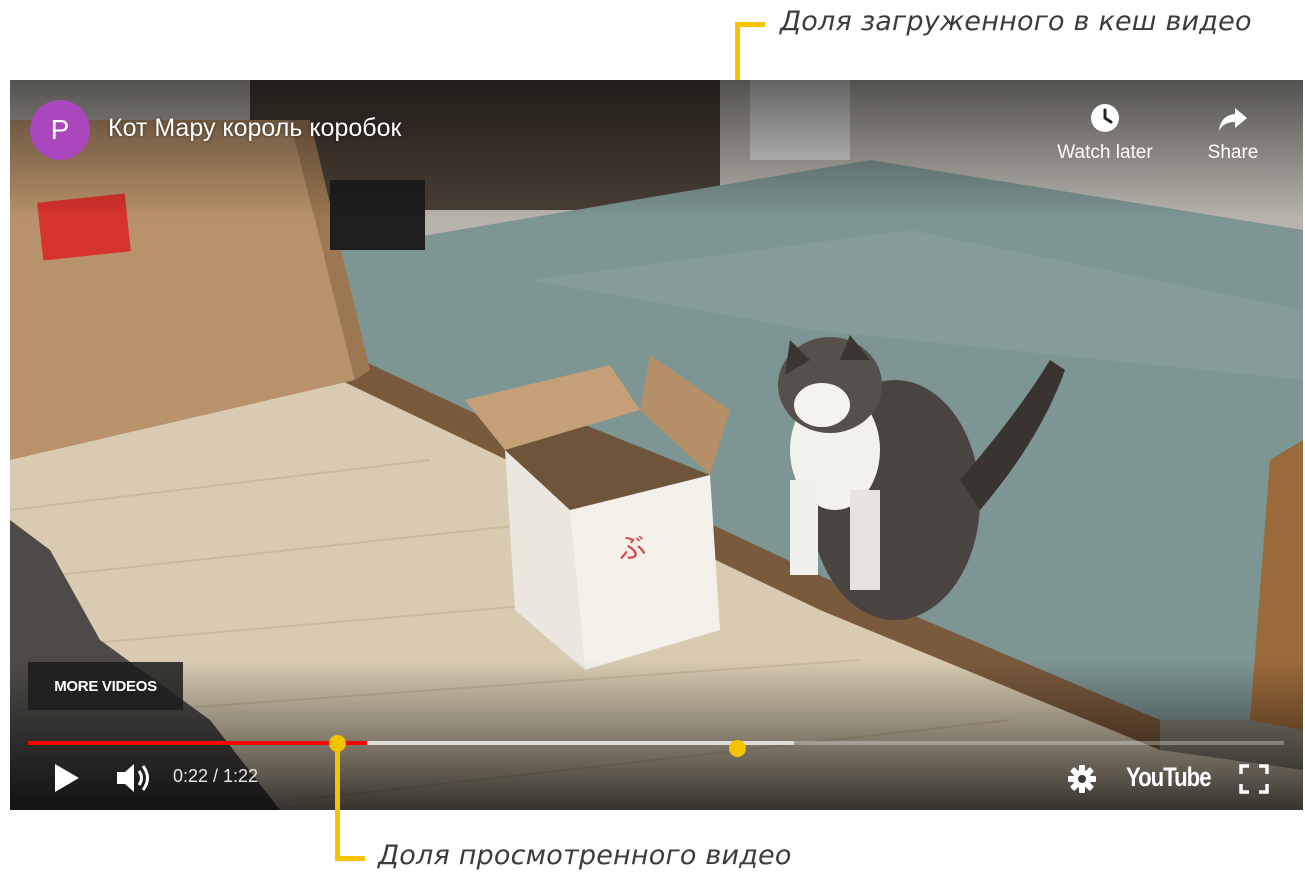  Describe the element at coordinates (60, 130) in the screenshot. I see `channel-avatar: P` at that location.